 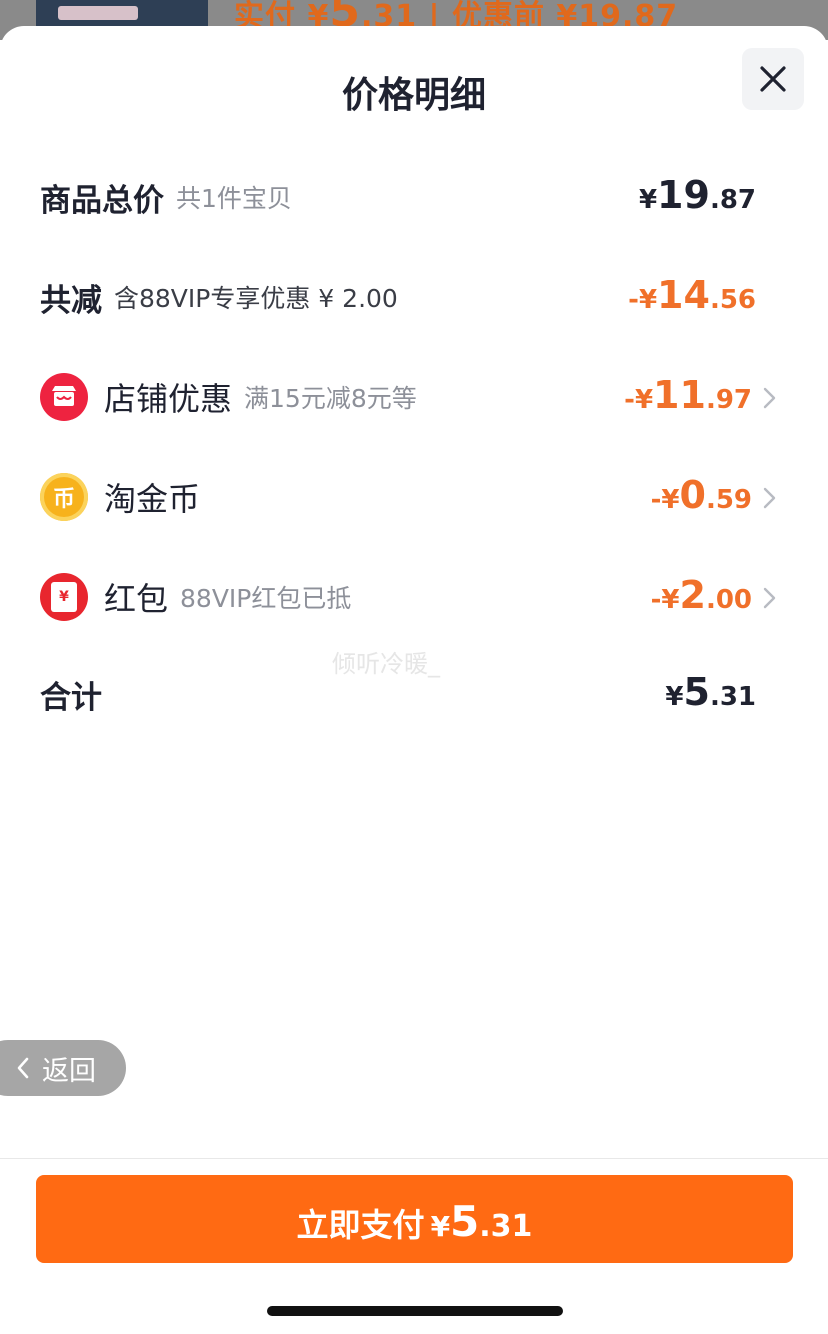 What do you see at coordinates (414, 597) in the screenshot?
I see `red-packet-row: ¥ 红包 88VIP红包已抵 -¥ 2.00` at bounding box center [414, 597].